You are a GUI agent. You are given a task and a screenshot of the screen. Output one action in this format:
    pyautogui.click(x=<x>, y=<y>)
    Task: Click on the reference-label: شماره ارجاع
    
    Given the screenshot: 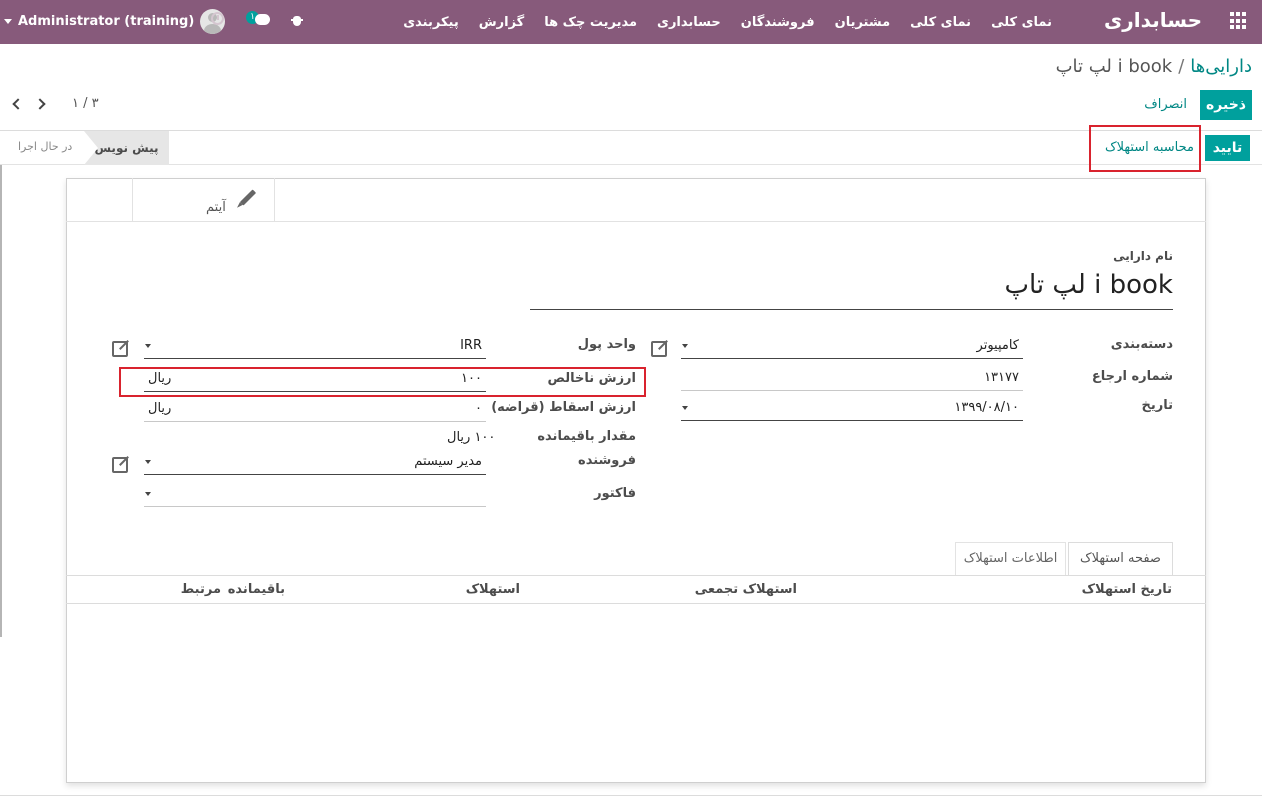 What is the action you would take?
    pyautogui.click(x=1132, y=376)
    